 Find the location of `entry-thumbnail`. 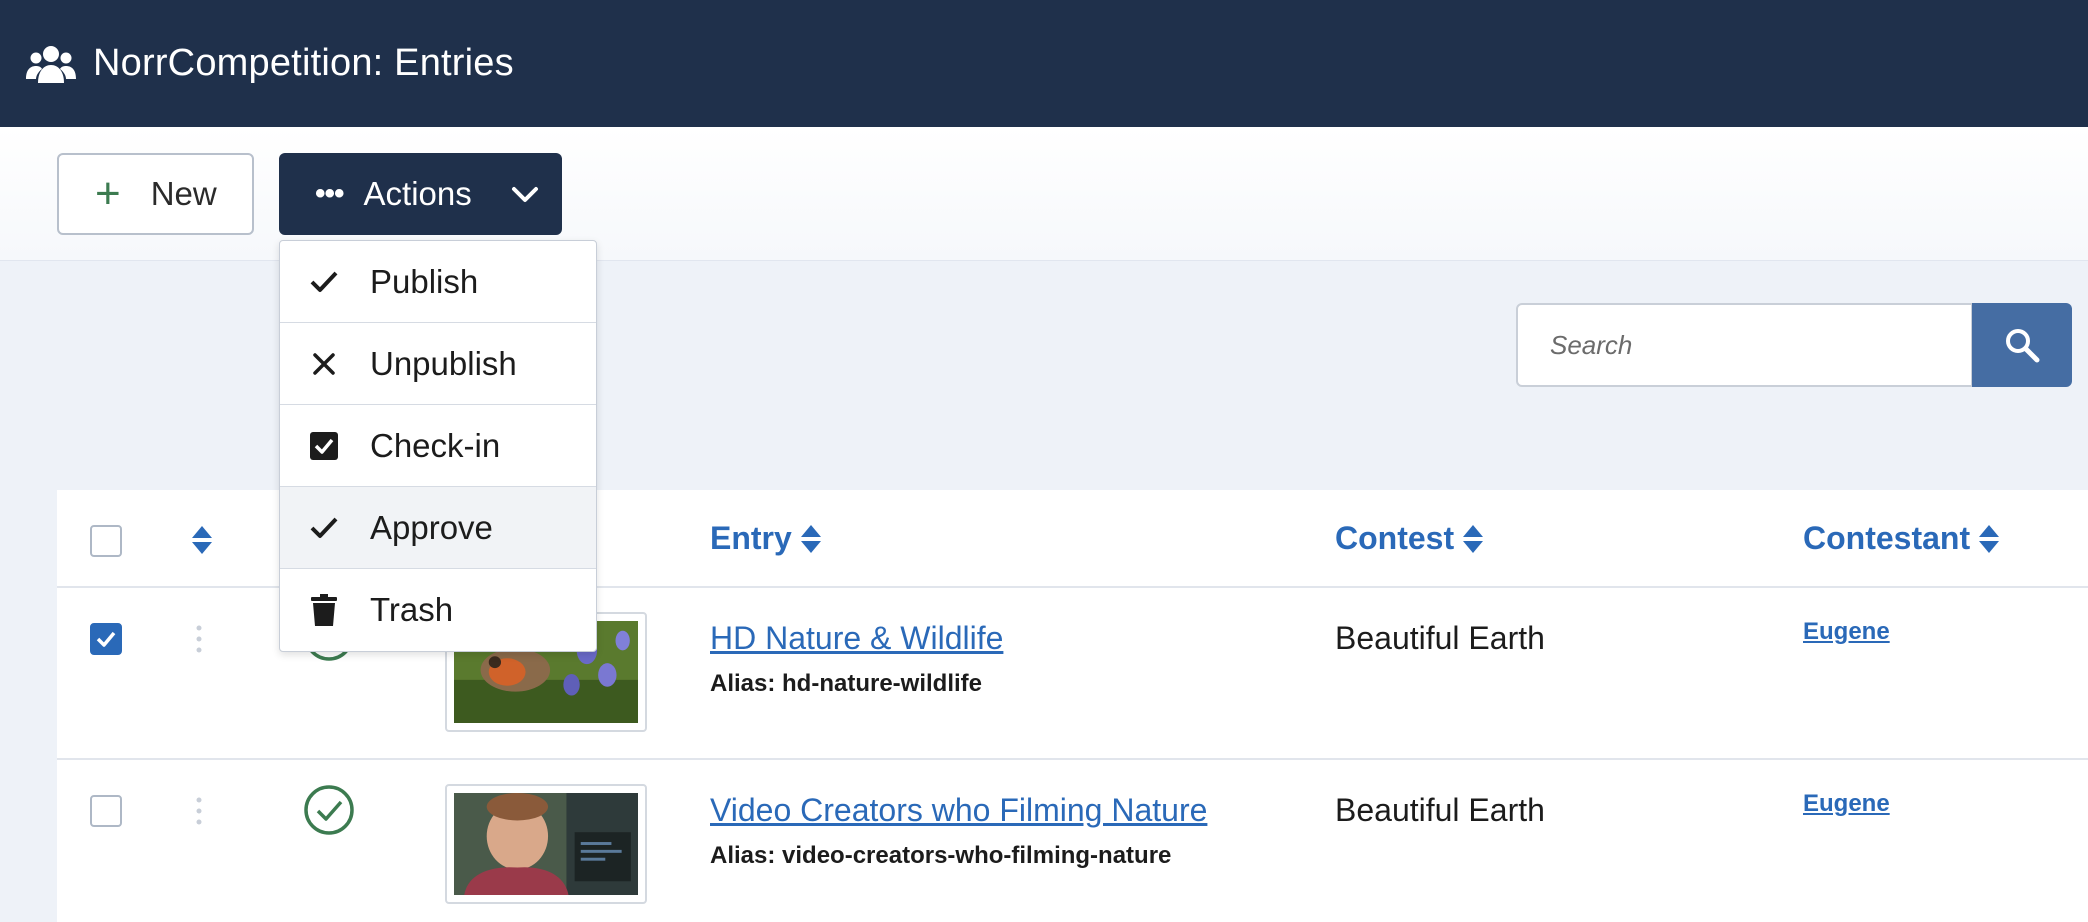

entry-thumbnail is located at coordinates (546, 844).